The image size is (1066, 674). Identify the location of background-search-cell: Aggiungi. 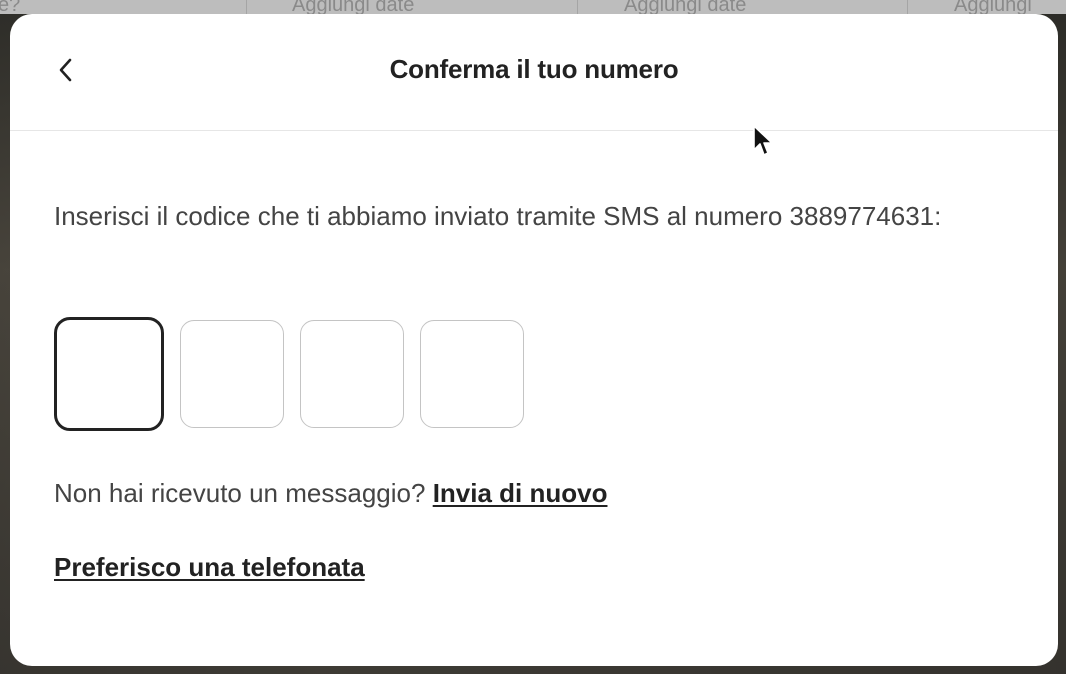
(993, 7).